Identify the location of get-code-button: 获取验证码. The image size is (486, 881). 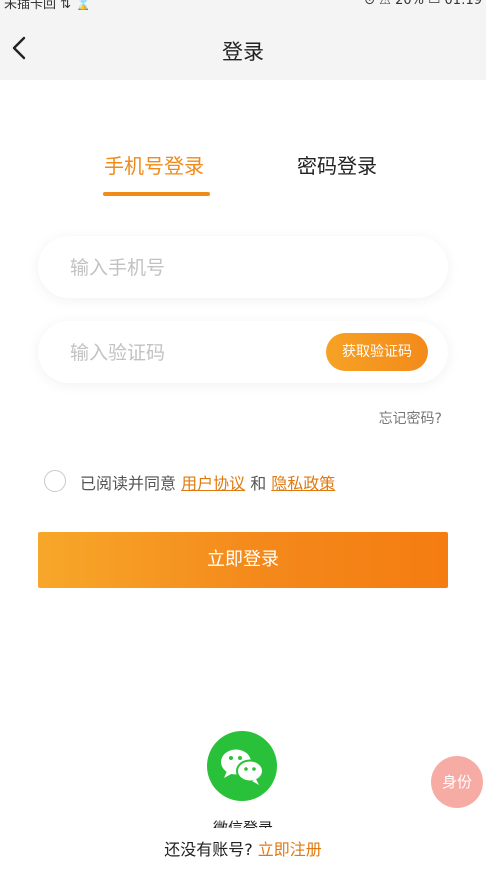
(377, 352).